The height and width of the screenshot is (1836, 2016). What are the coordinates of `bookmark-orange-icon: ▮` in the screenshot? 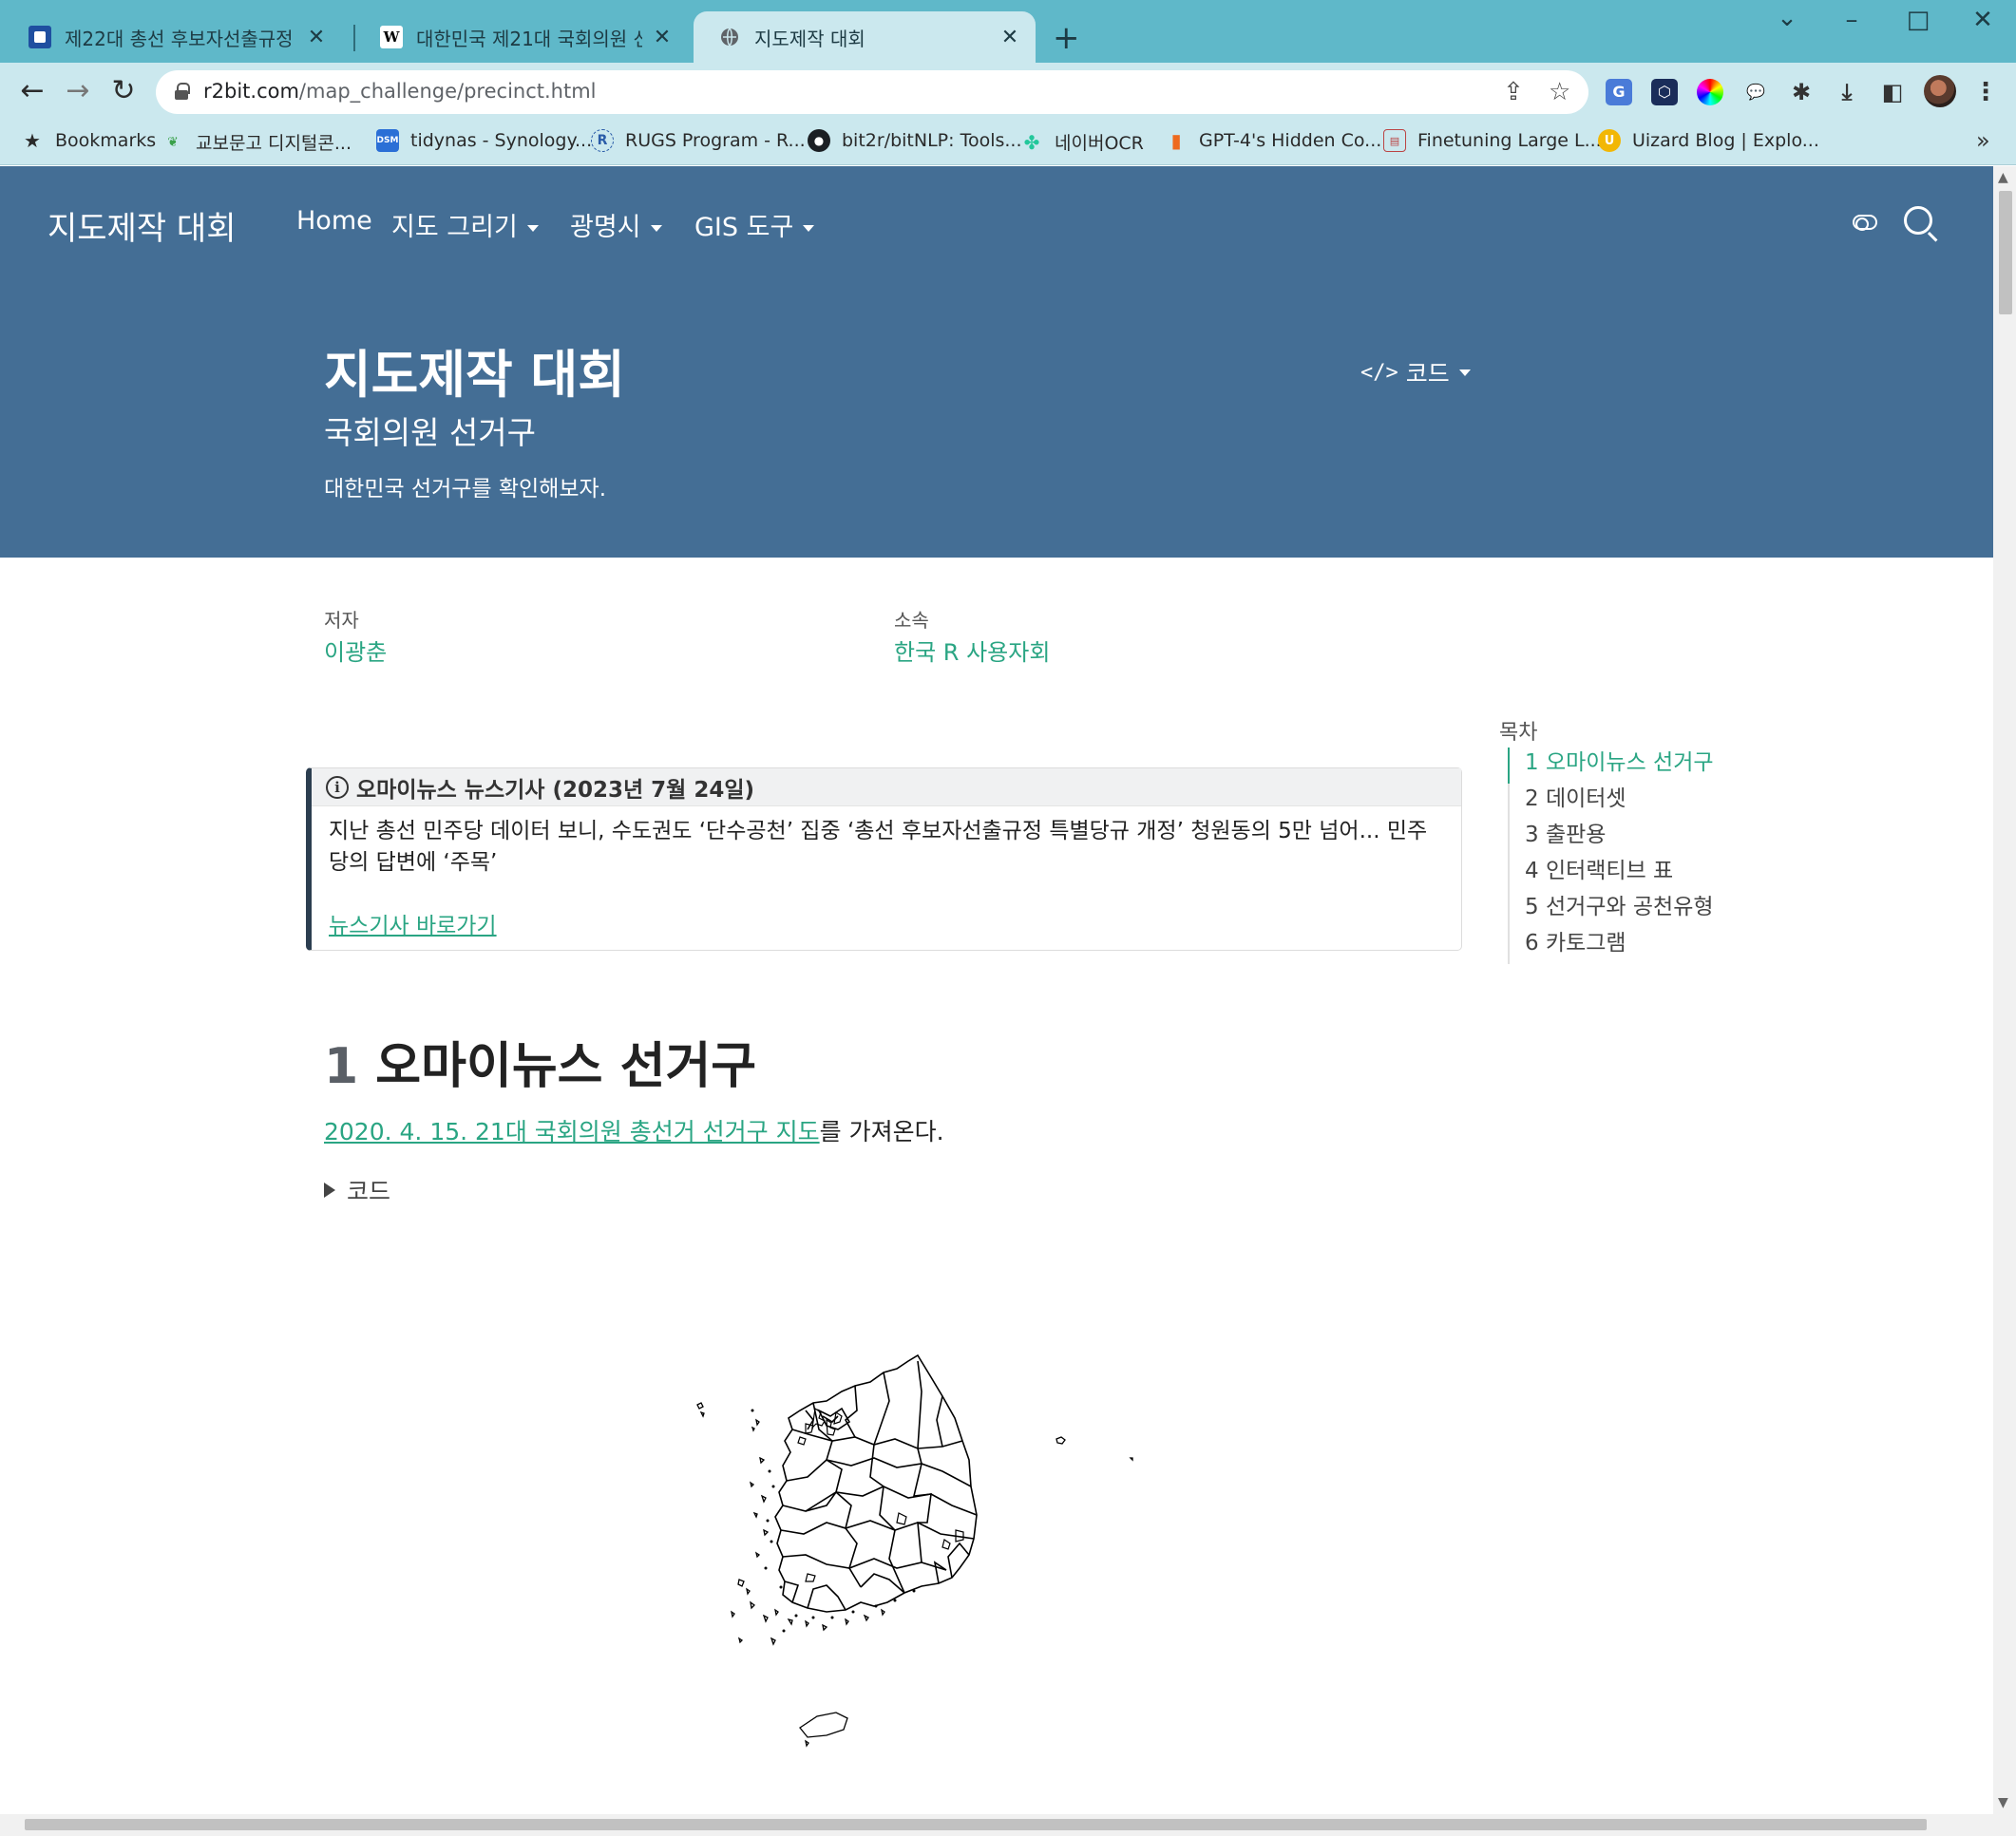 It's located at (1176, 140).